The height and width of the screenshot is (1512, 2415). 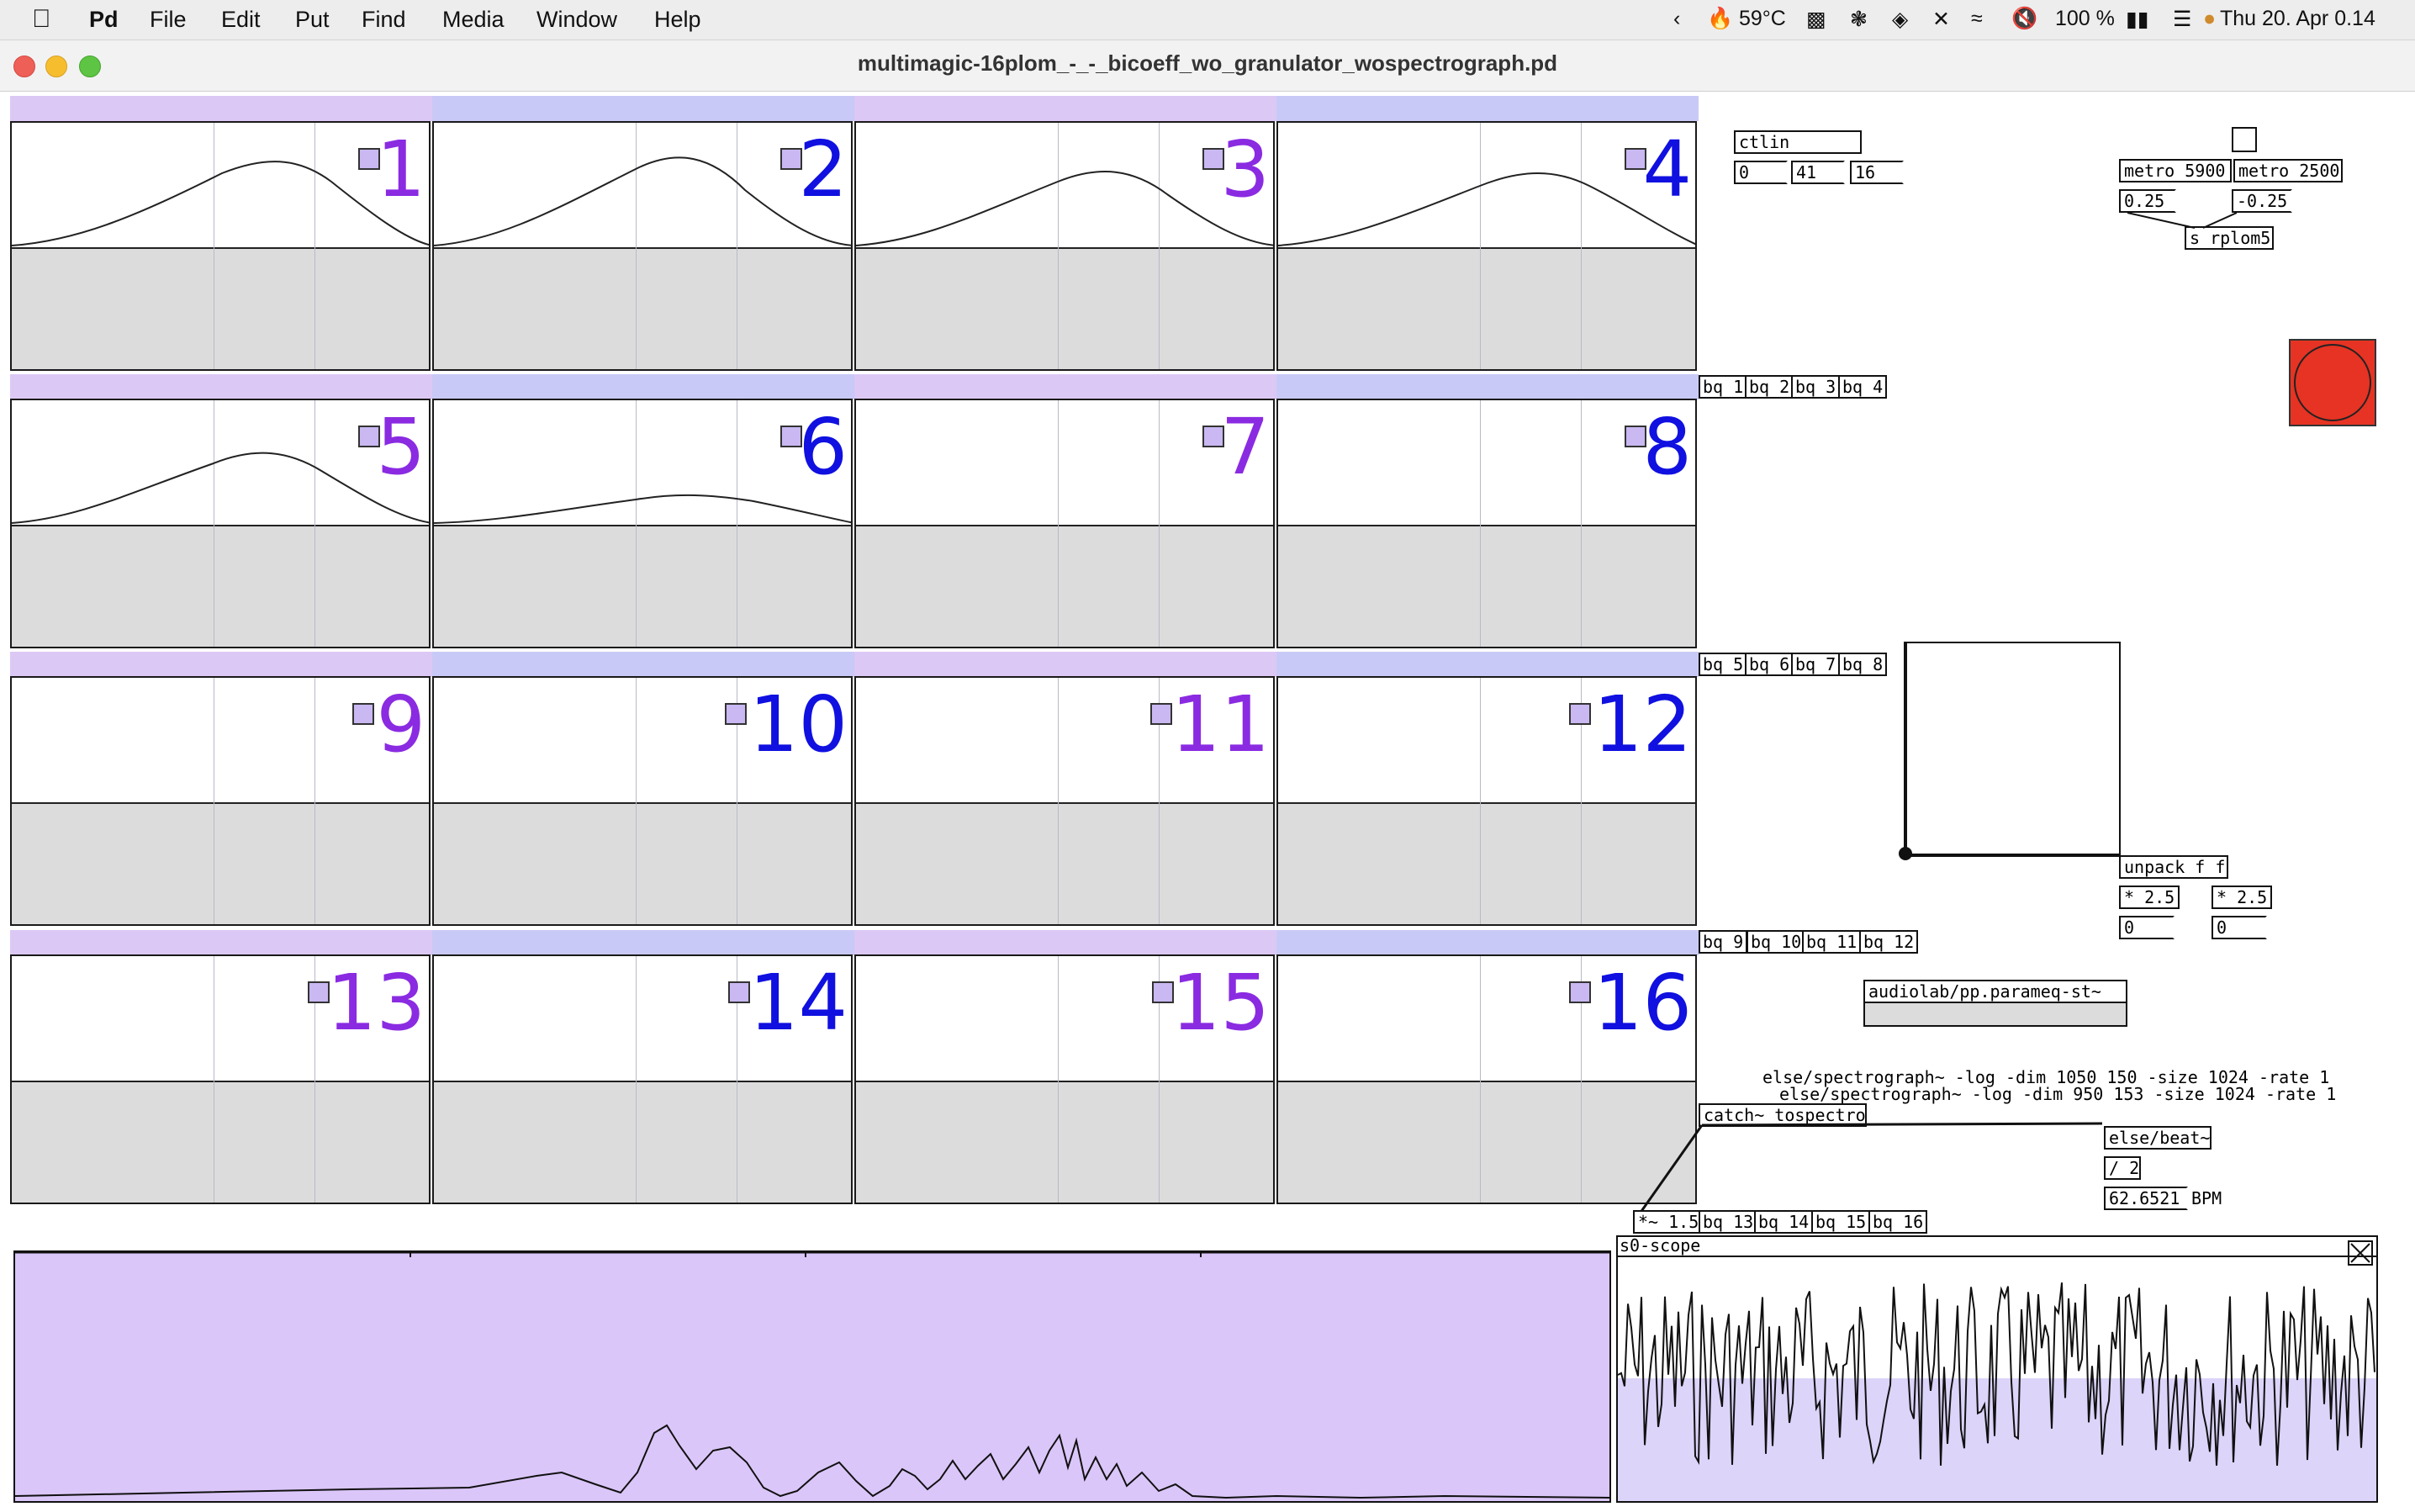 I want to click on filter-graph-6: 6, so click(x=642, y=523).